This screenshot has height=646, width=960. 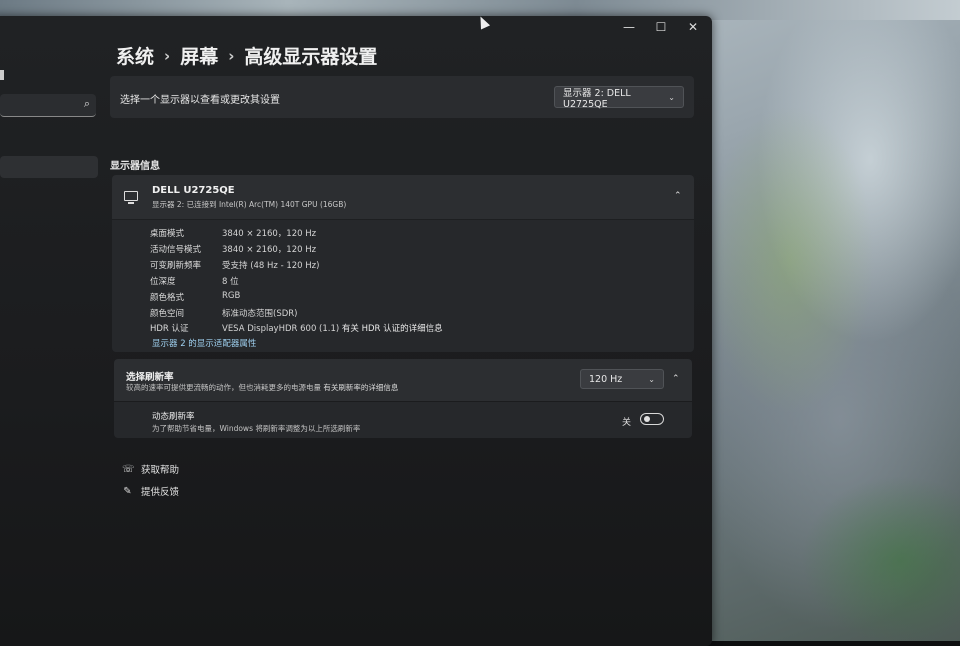 I want to click on dynamic-refresh-desc: 为了帮助节省电量，Windows 将刷新率调整为以上所选刷新率, so click(x=256, y=428).